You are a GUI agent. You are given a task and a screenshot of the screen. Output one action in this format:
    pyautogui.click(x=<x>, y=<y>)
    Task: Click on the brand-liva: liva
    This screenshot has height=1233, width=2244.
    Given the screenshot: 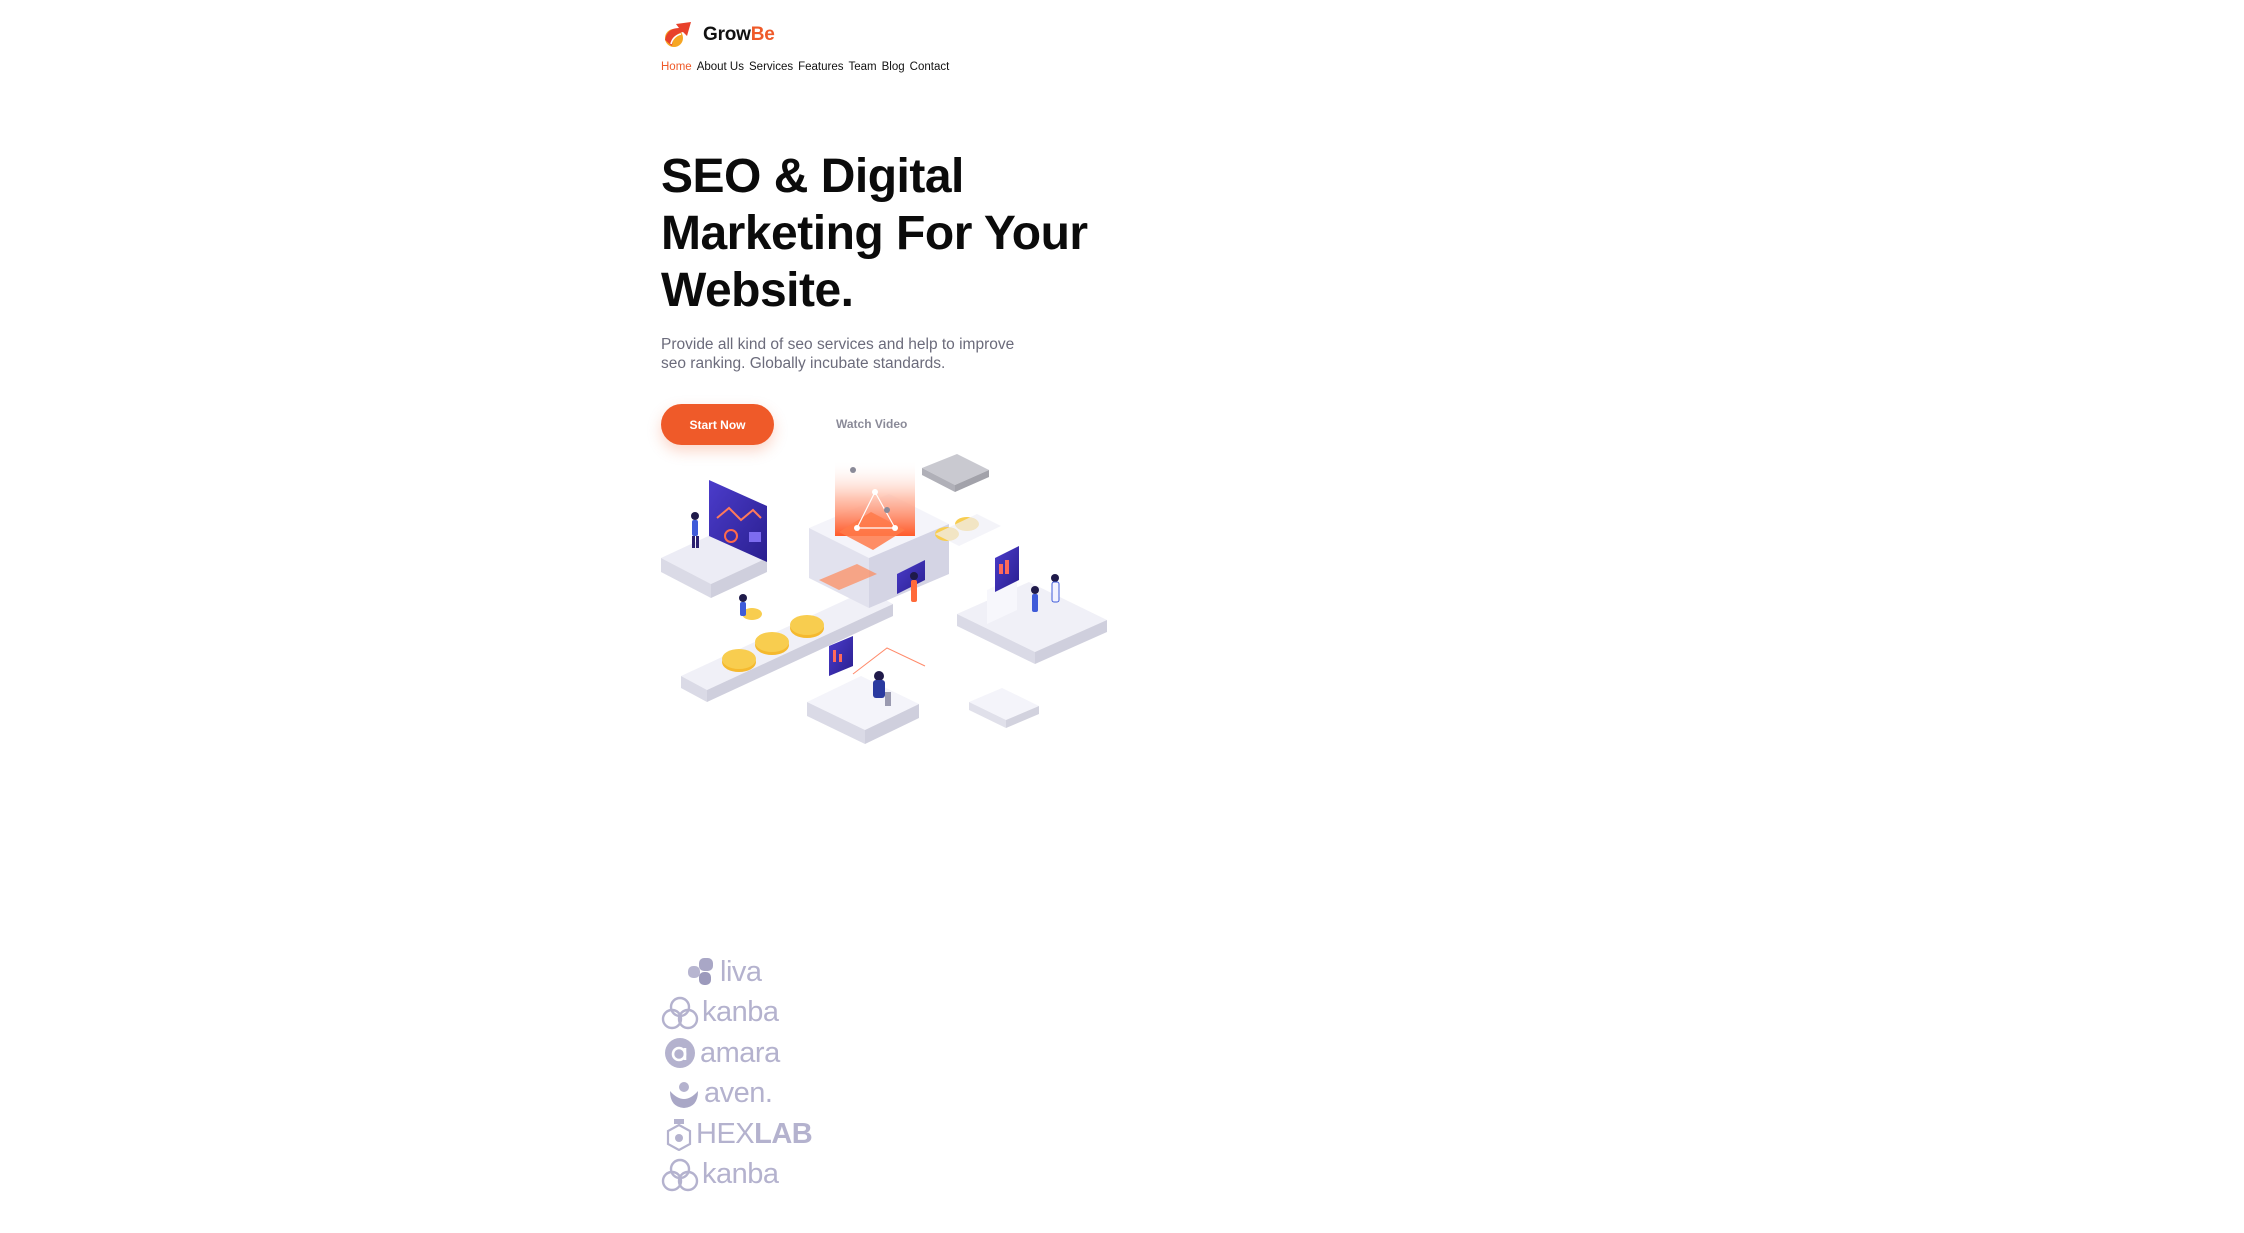 What is the action you would take?
    pyautogui.click(x=761, y=972)
    